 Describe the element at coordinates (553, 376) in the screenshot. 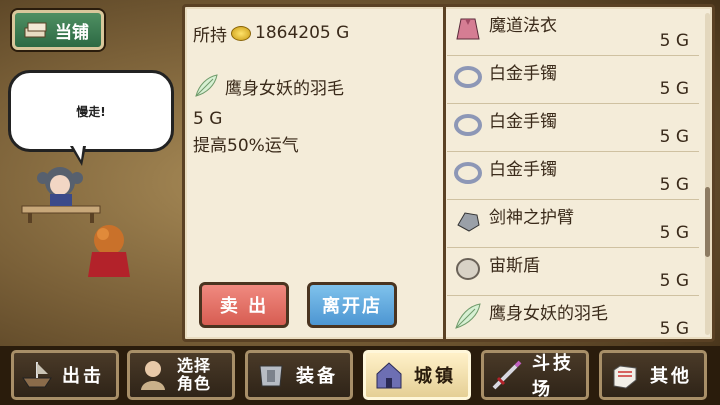

I see `nav-label: 斗技场` at that location.